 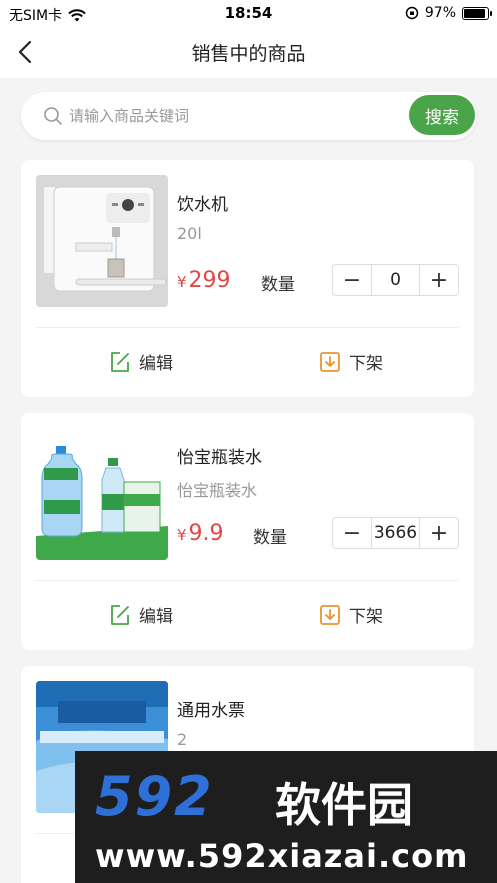 I want to click on orientation-lock-icon, so click(x=412, y=13).